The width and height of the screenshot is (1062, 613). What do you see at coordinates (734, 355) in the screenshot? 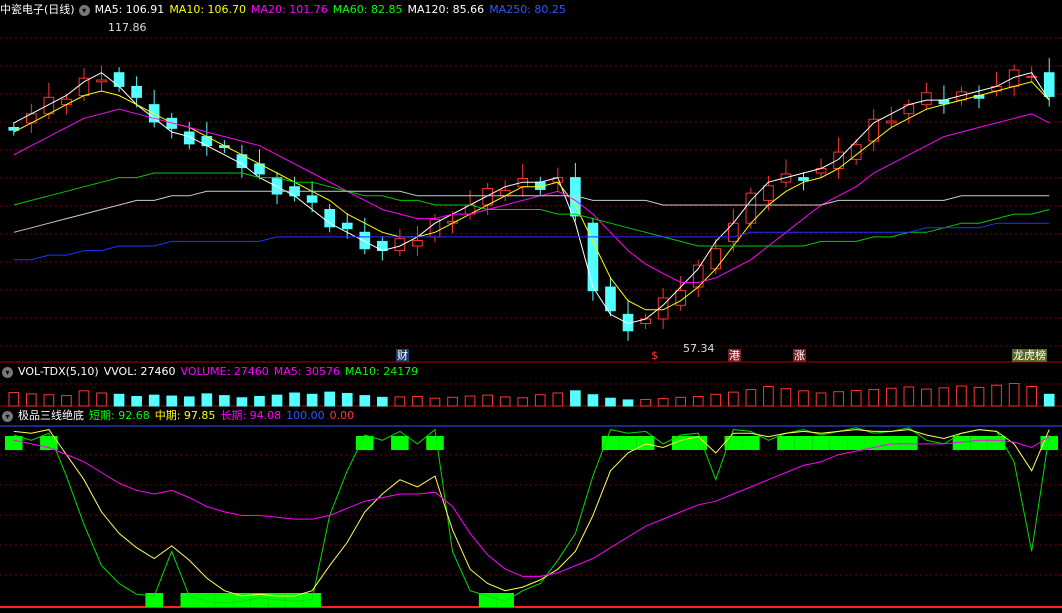
I see `event-tag-2: 港` at bounding box center [734, 355].